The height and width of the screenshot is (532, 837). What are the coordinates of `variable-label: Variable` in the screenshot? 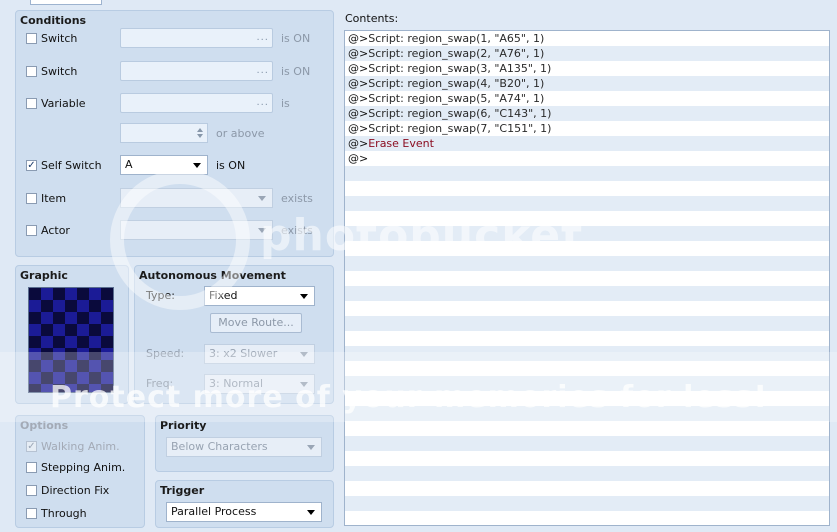 It's located at (63, 103).